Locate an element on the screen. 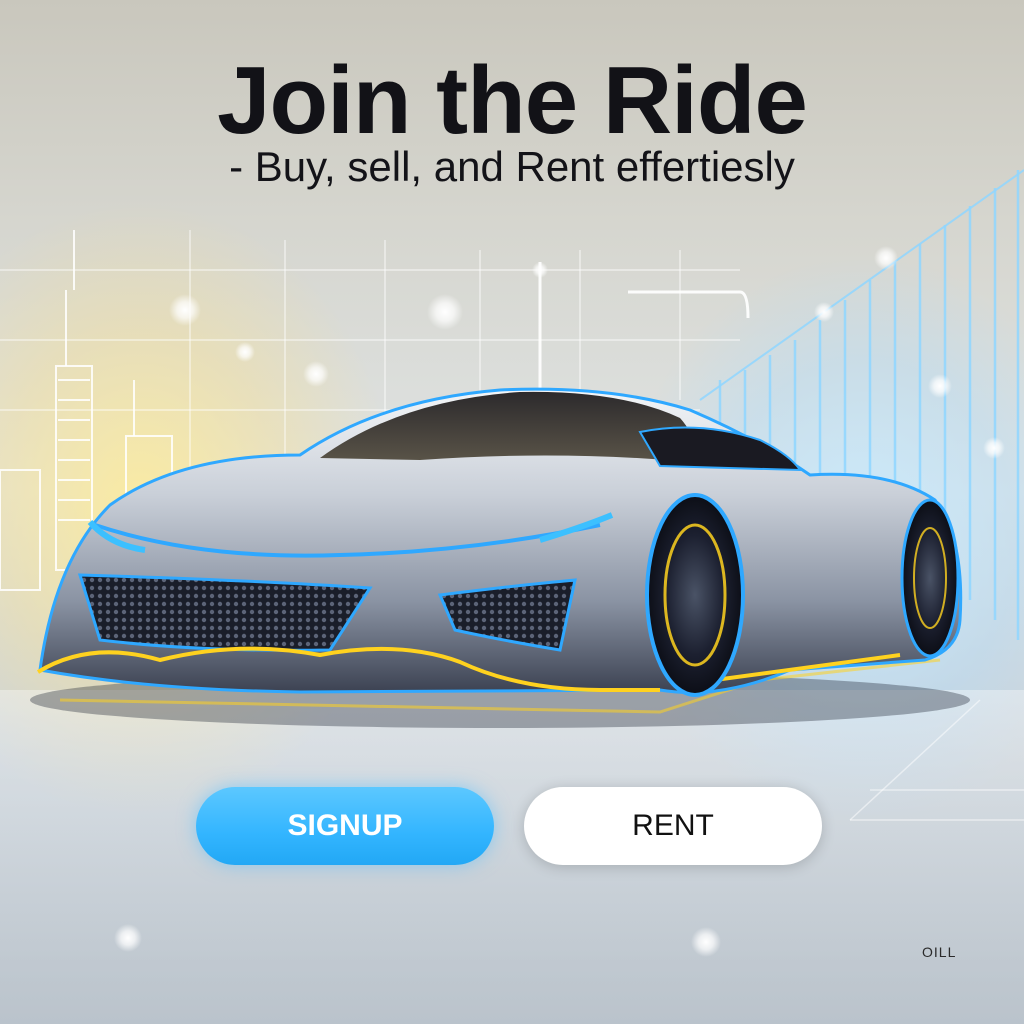  rent-button: RENT is located at coordinates (673, 826).